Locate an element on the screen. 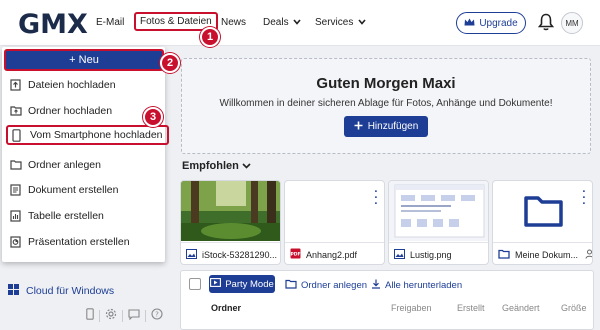  menu-vom-smartphone-hochladen: Vom Smartphone hochladen is located at coordinates (87, 135).